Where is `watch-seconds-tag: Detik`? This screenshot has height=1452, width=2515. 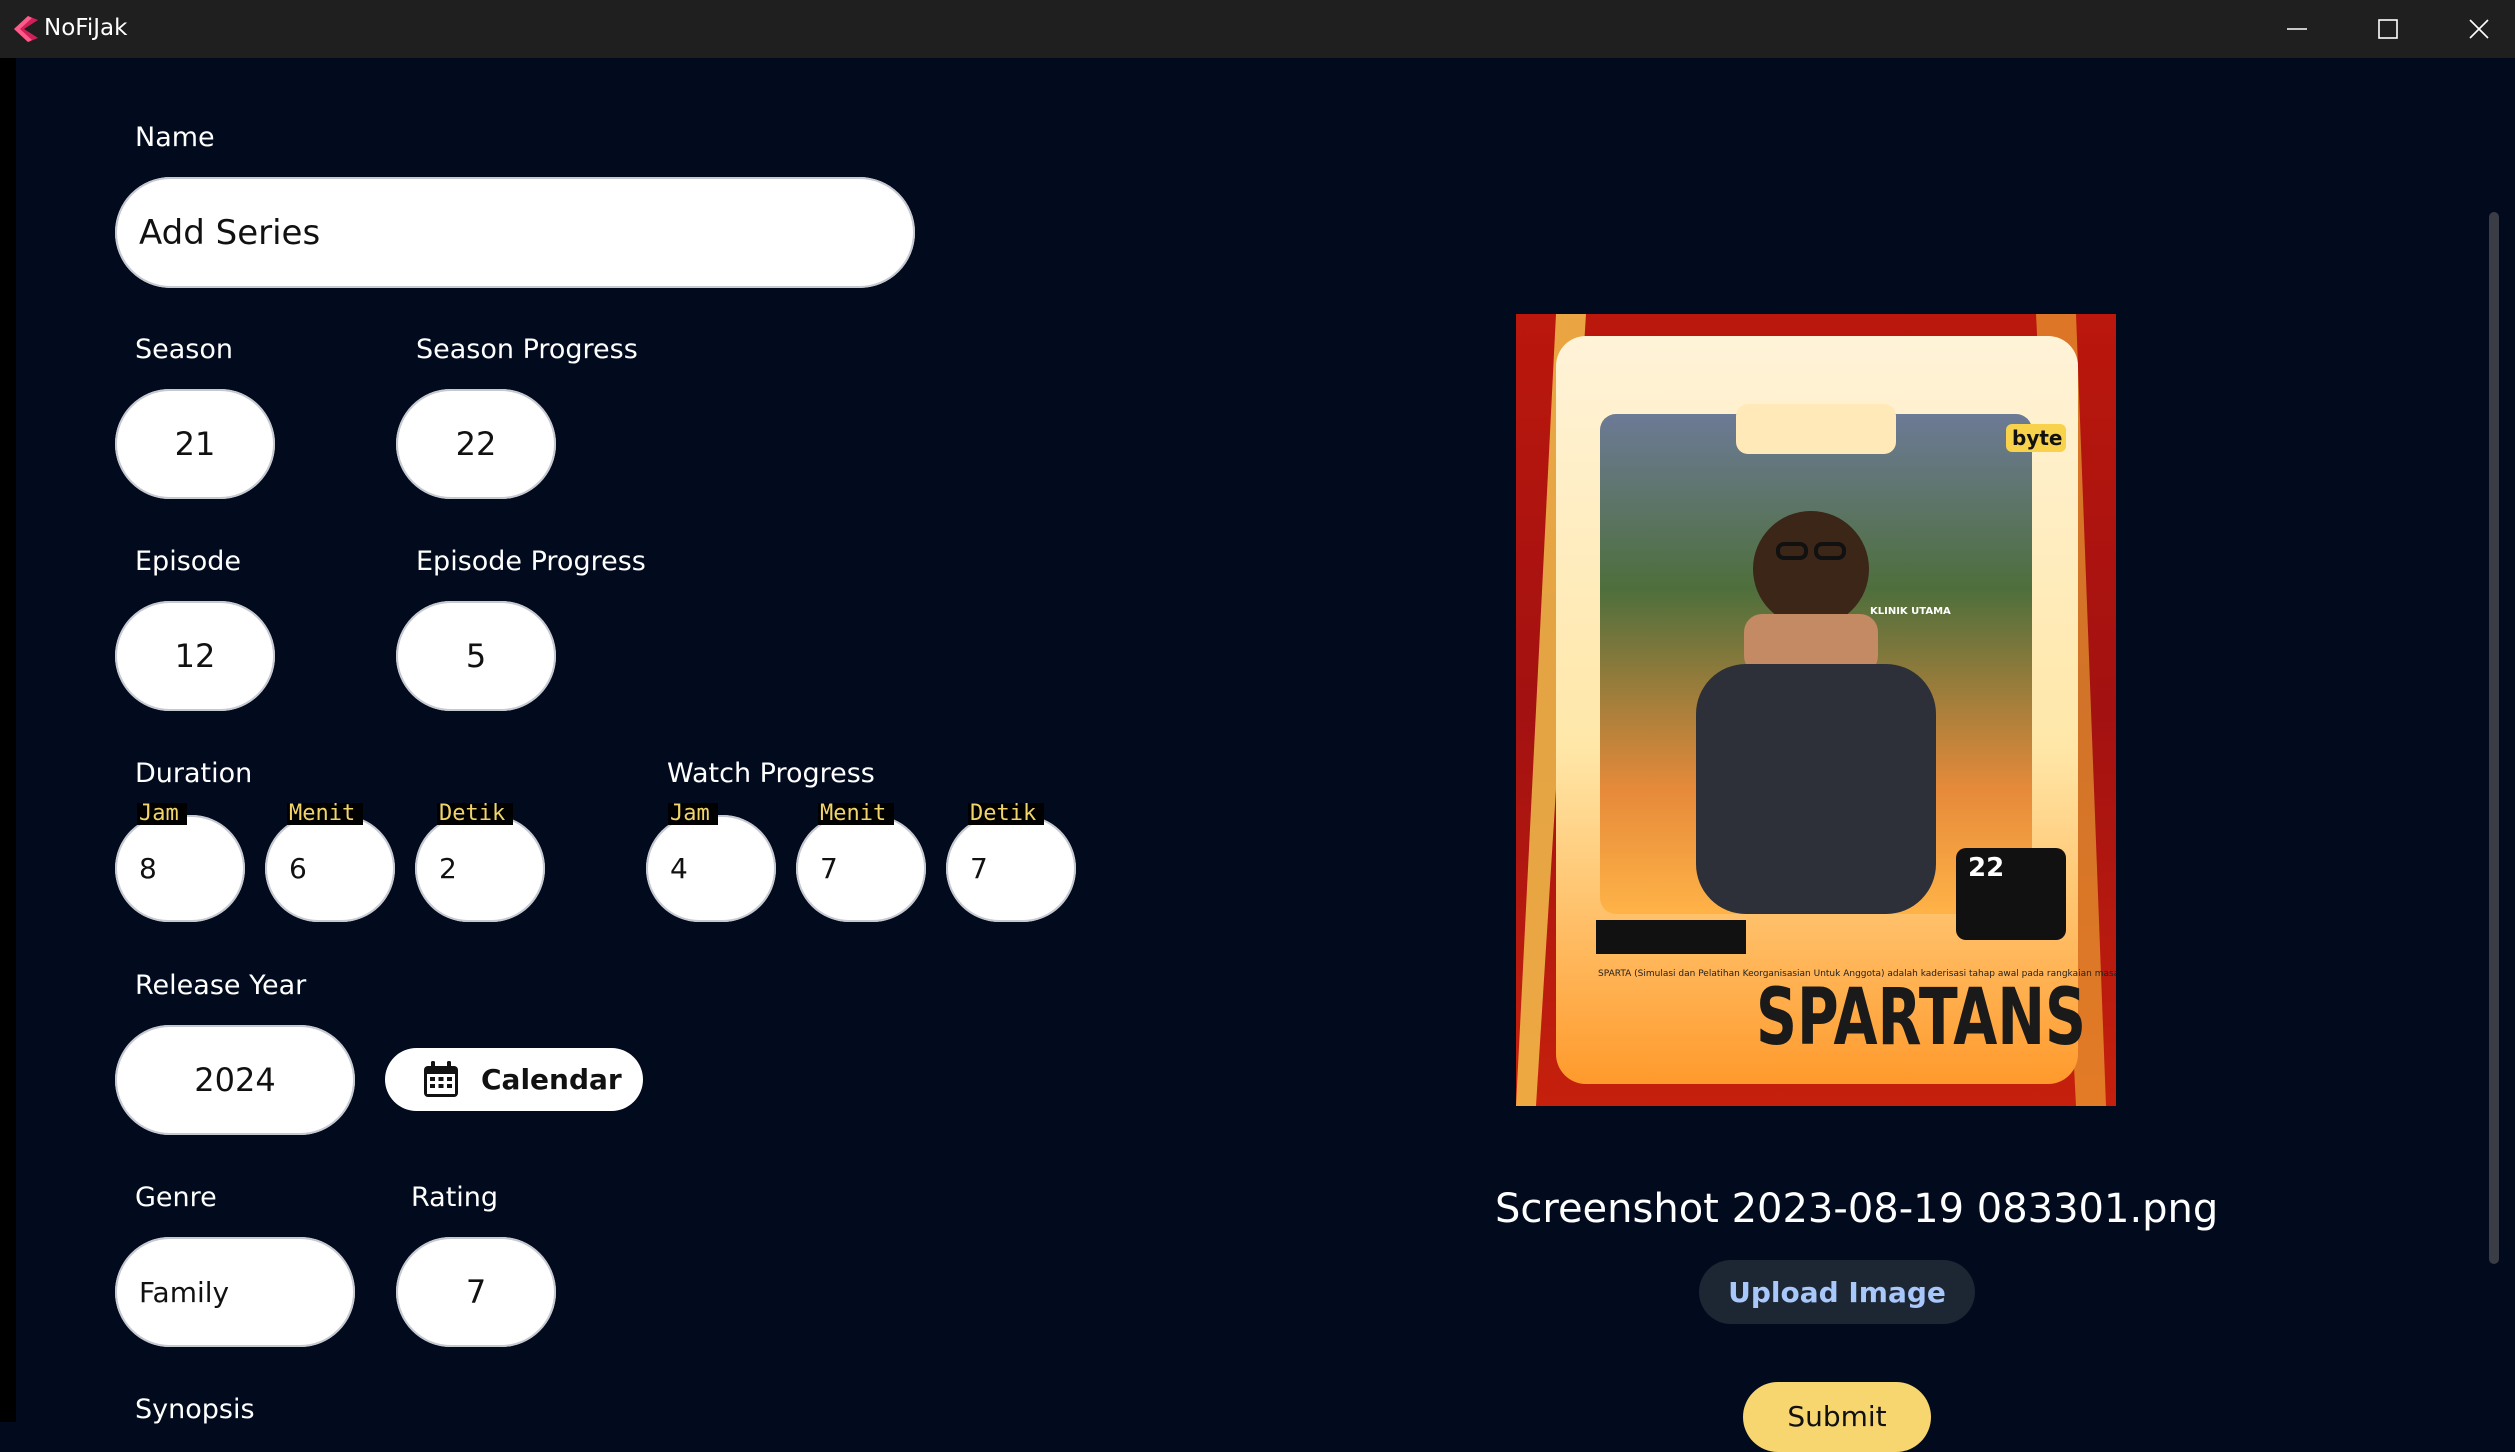 watch-seconds-tag: Detik is located at coordinates (1006, 814).